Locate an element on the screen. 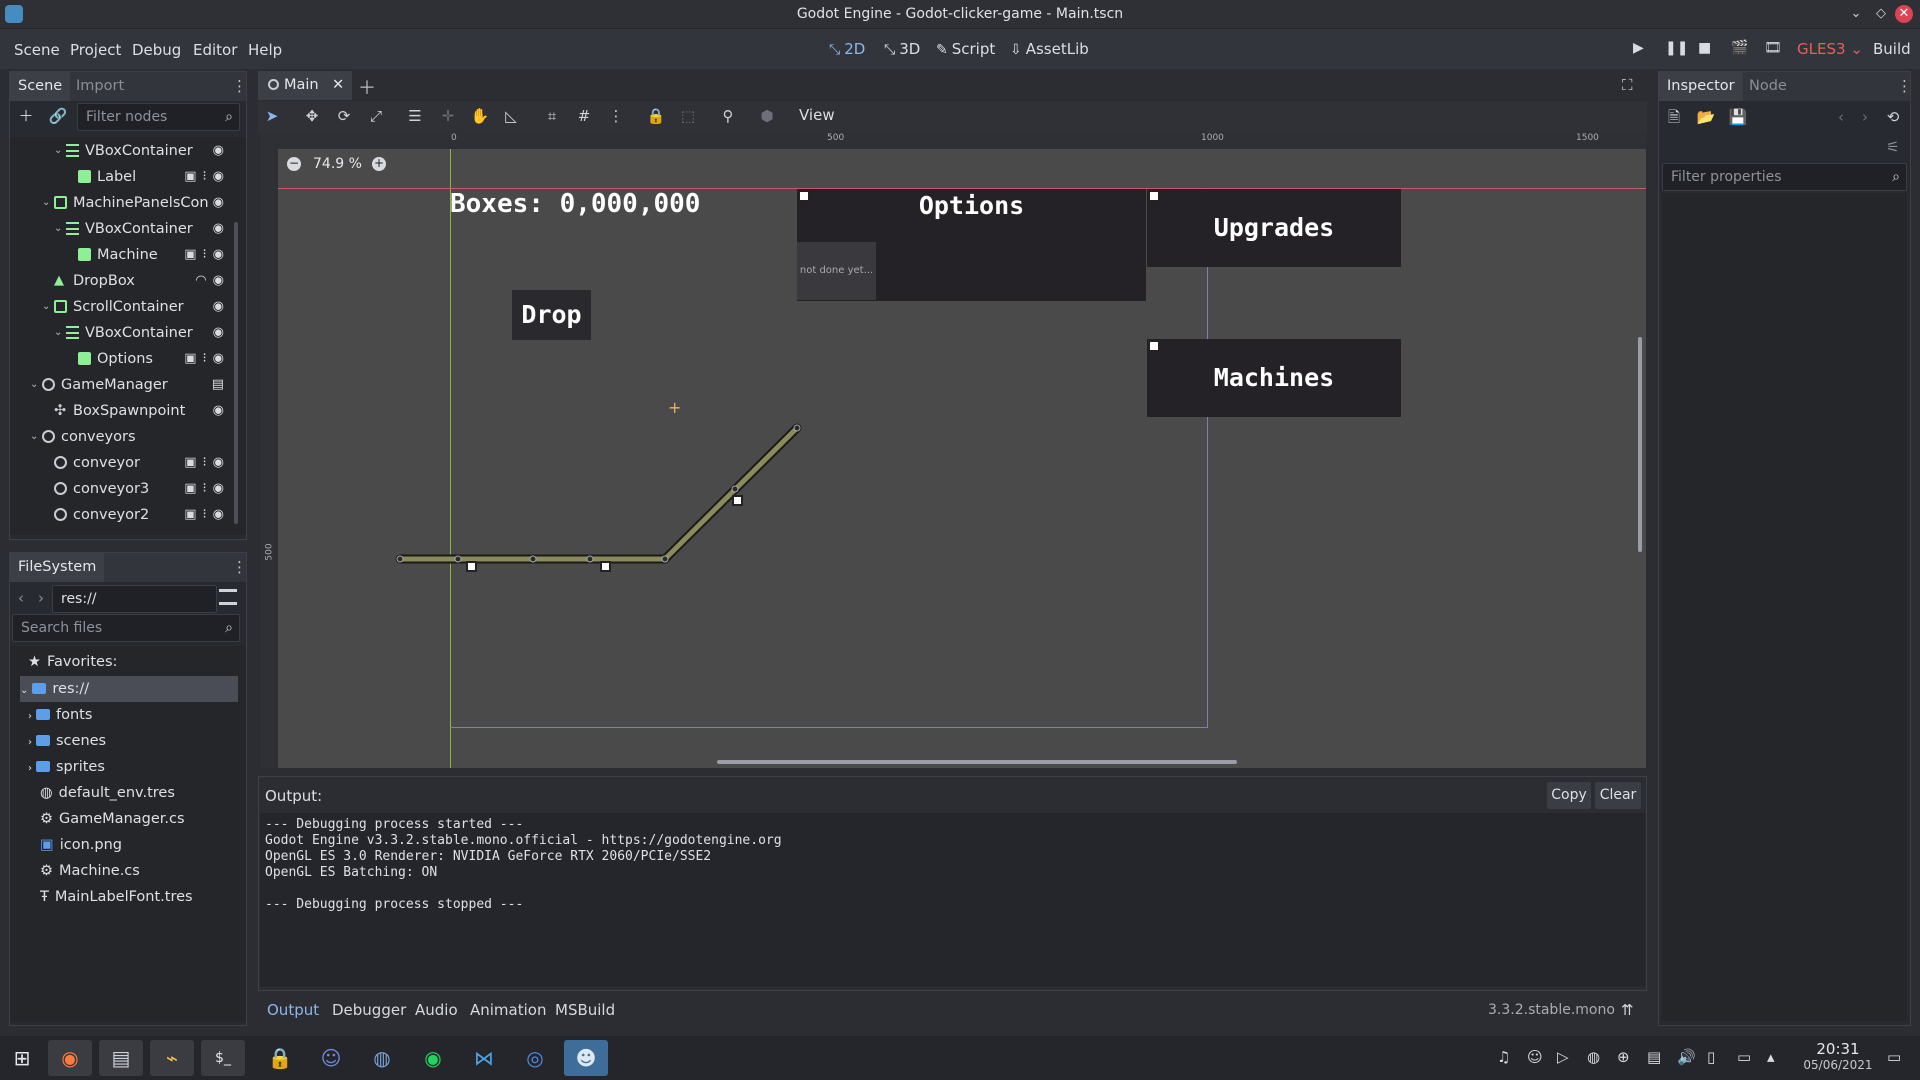 Image resolution: width=1920 pixels, height=1080 pixels. clock-time: 20:31 is located at coordinates (1838, 1049).